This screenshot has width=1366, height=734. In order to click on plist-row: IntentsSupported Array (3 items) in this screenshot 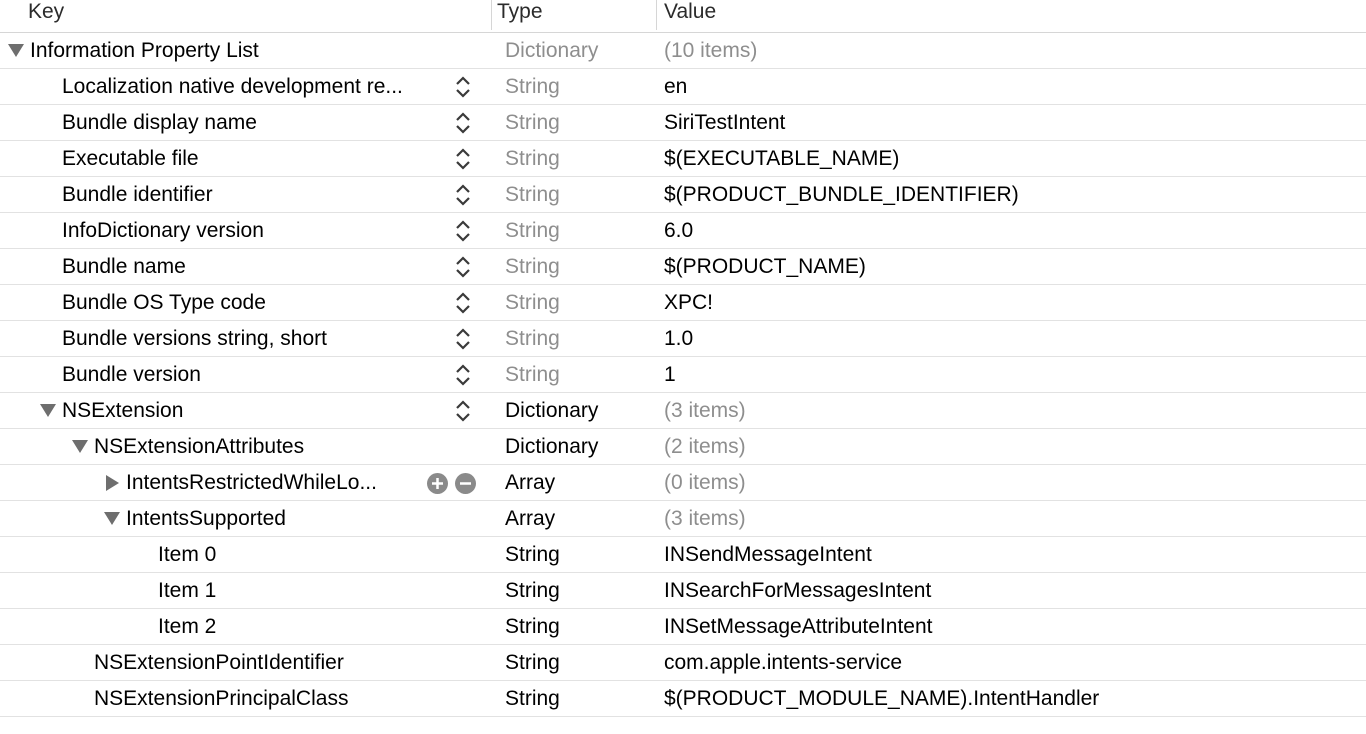, I will do `click(683, 519)`.